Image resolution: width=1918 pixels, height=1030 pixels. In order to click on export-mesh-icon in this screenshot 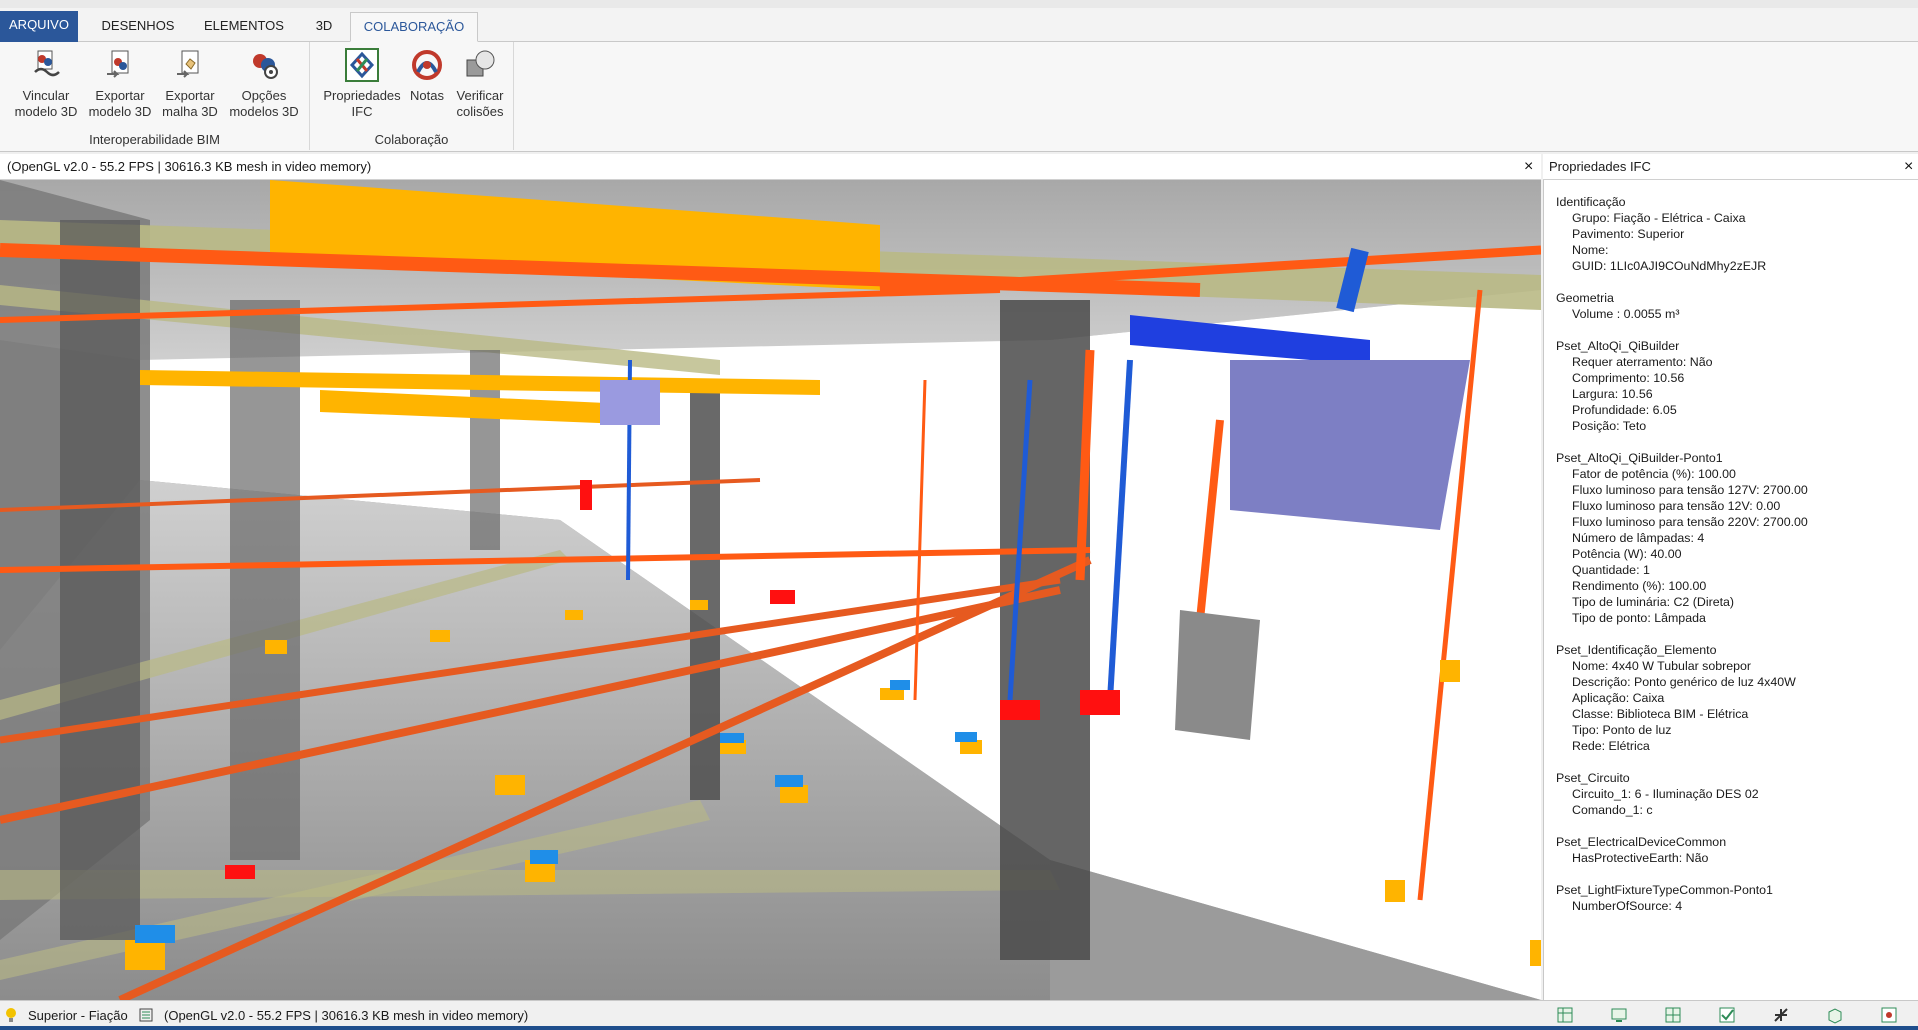, I will do `click(190, 65)`.